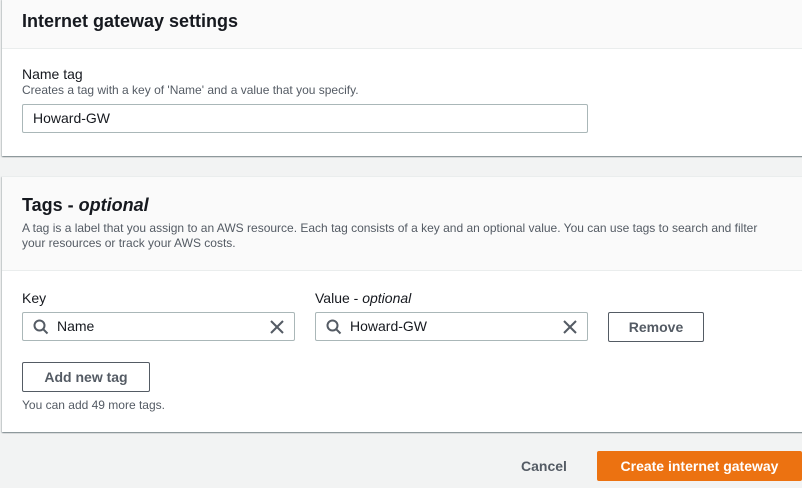 The height and width of the screenshot is (488, 802). I want to click on tag-value-value: Howard-GW, so click(389, 326).